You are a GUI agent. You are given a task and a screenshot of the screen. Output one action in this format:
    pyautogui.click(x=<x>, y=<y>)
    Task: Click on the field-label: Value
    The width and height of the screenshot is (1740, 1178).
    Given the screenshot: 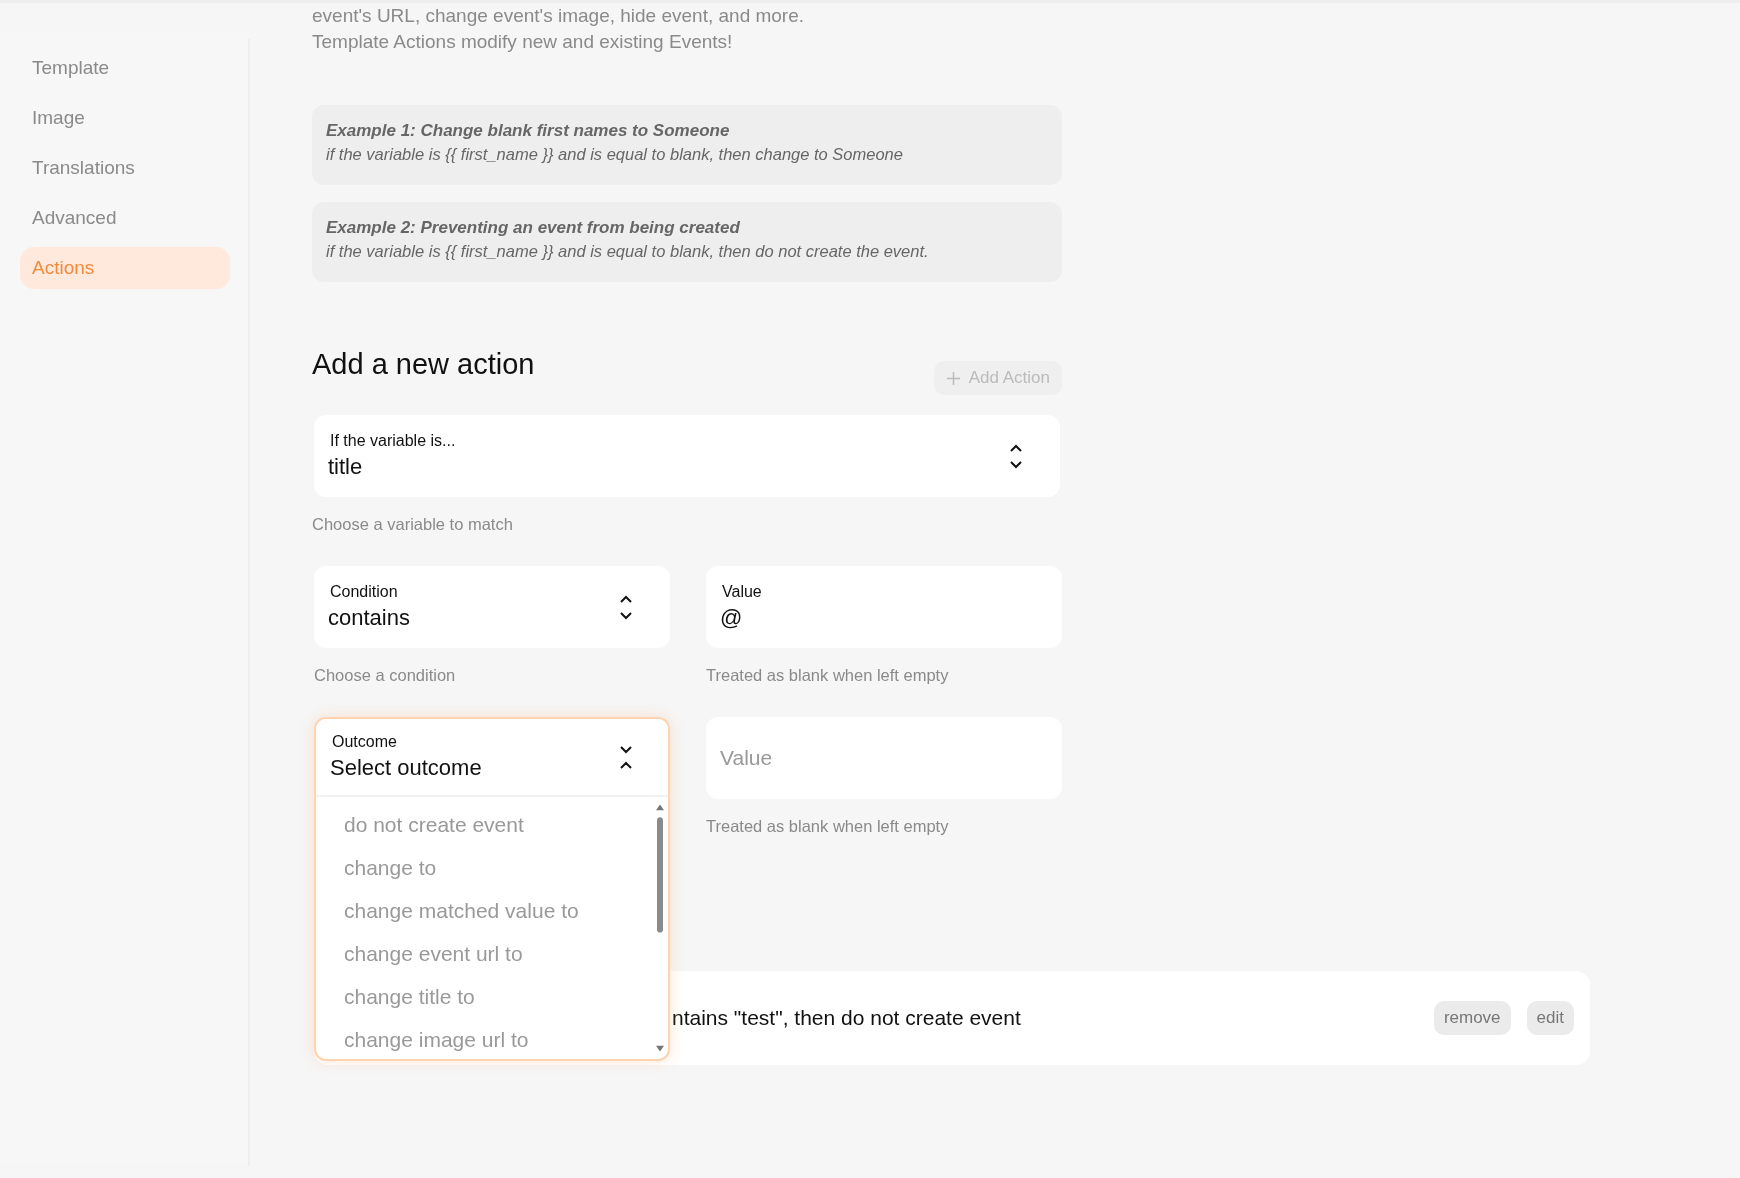 What is the action you would take?
    pyautogui.click(x=742, y=592)
    